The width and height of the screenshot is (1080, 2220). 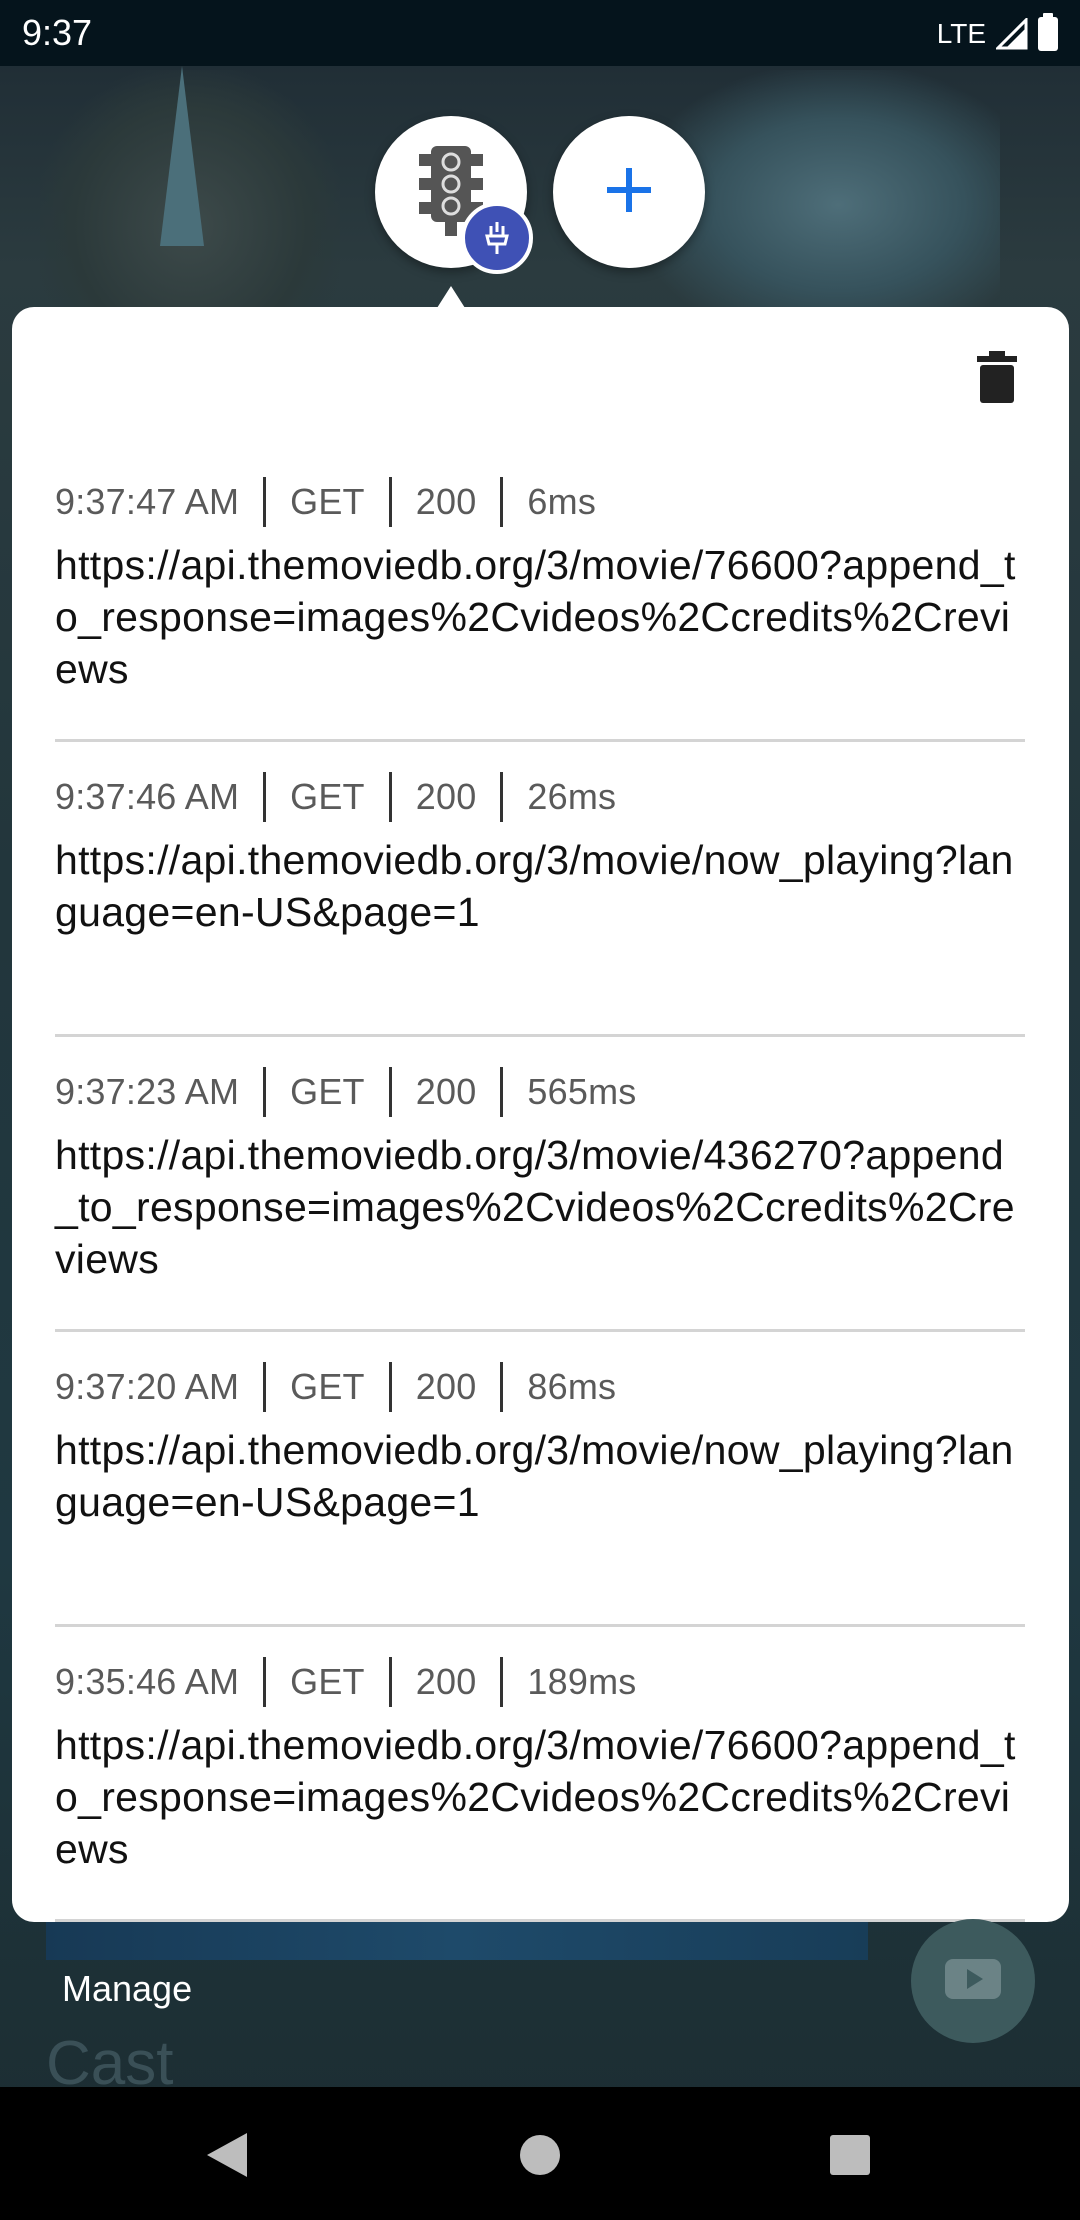 I want to click on play-trailer-button, so click(x=973, y=1981).